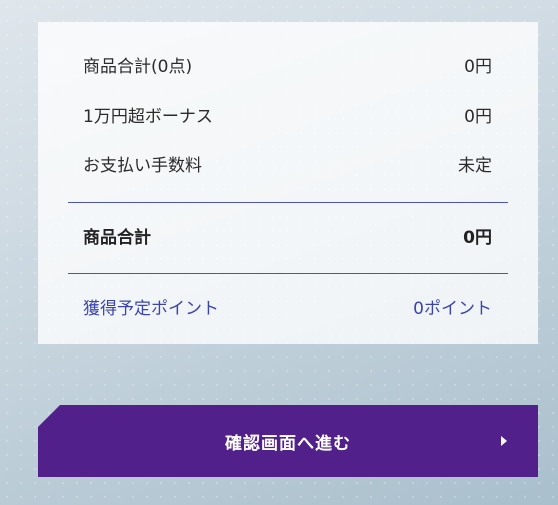 The height and width of the screenshot is (505, 558). Describe the element at coordinates (142, 165) in the screenshot. I see `fee-label: お支払い手数料` at that location.